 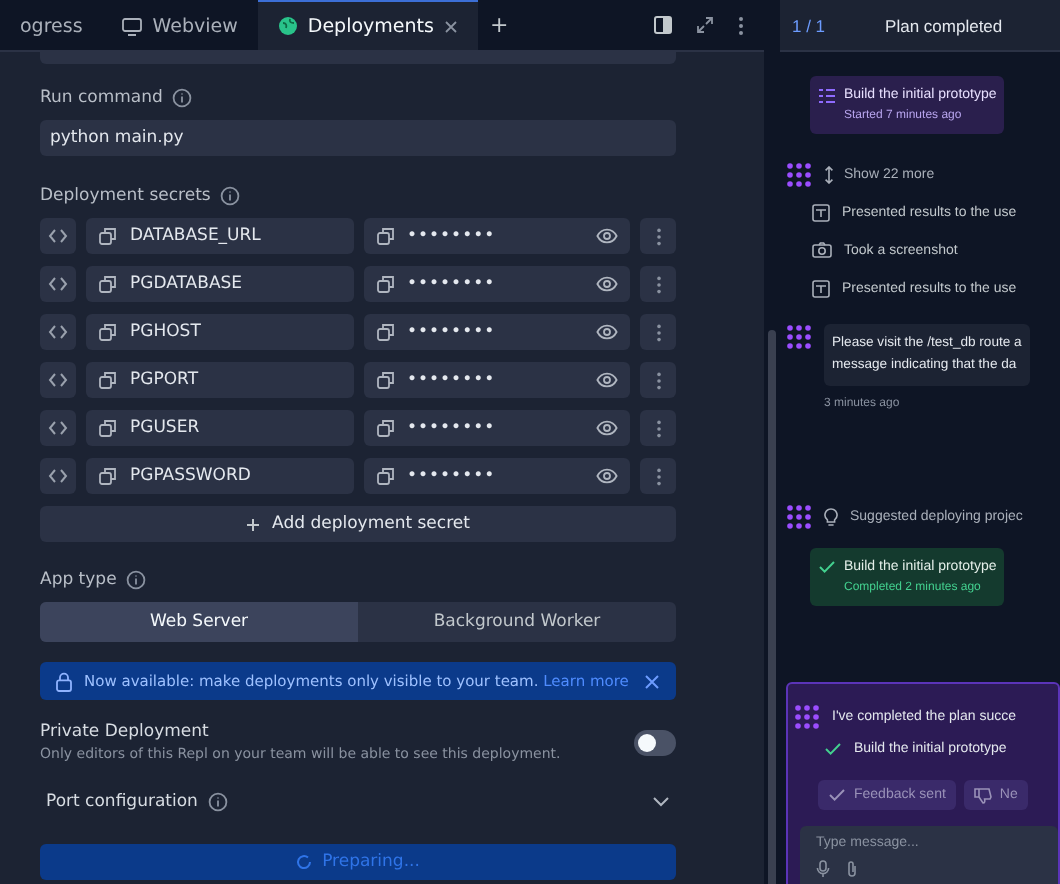 I want to click on secret-key-field: PGDATABASE, so click(x=219, y=284).